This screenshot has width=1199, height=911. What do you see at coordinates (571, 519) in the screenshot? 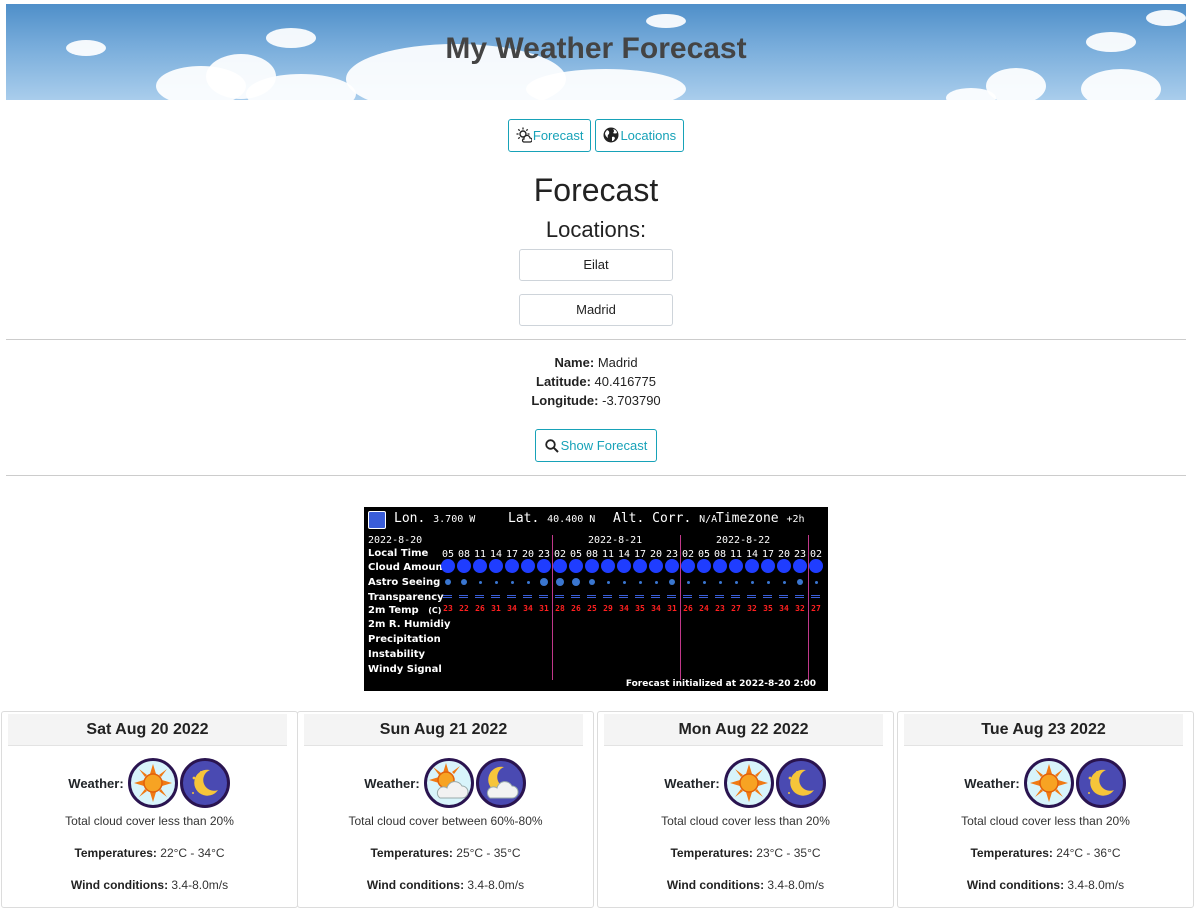
I see `astro-lat-value: 40.400 N` at bounding box center [571, 519].